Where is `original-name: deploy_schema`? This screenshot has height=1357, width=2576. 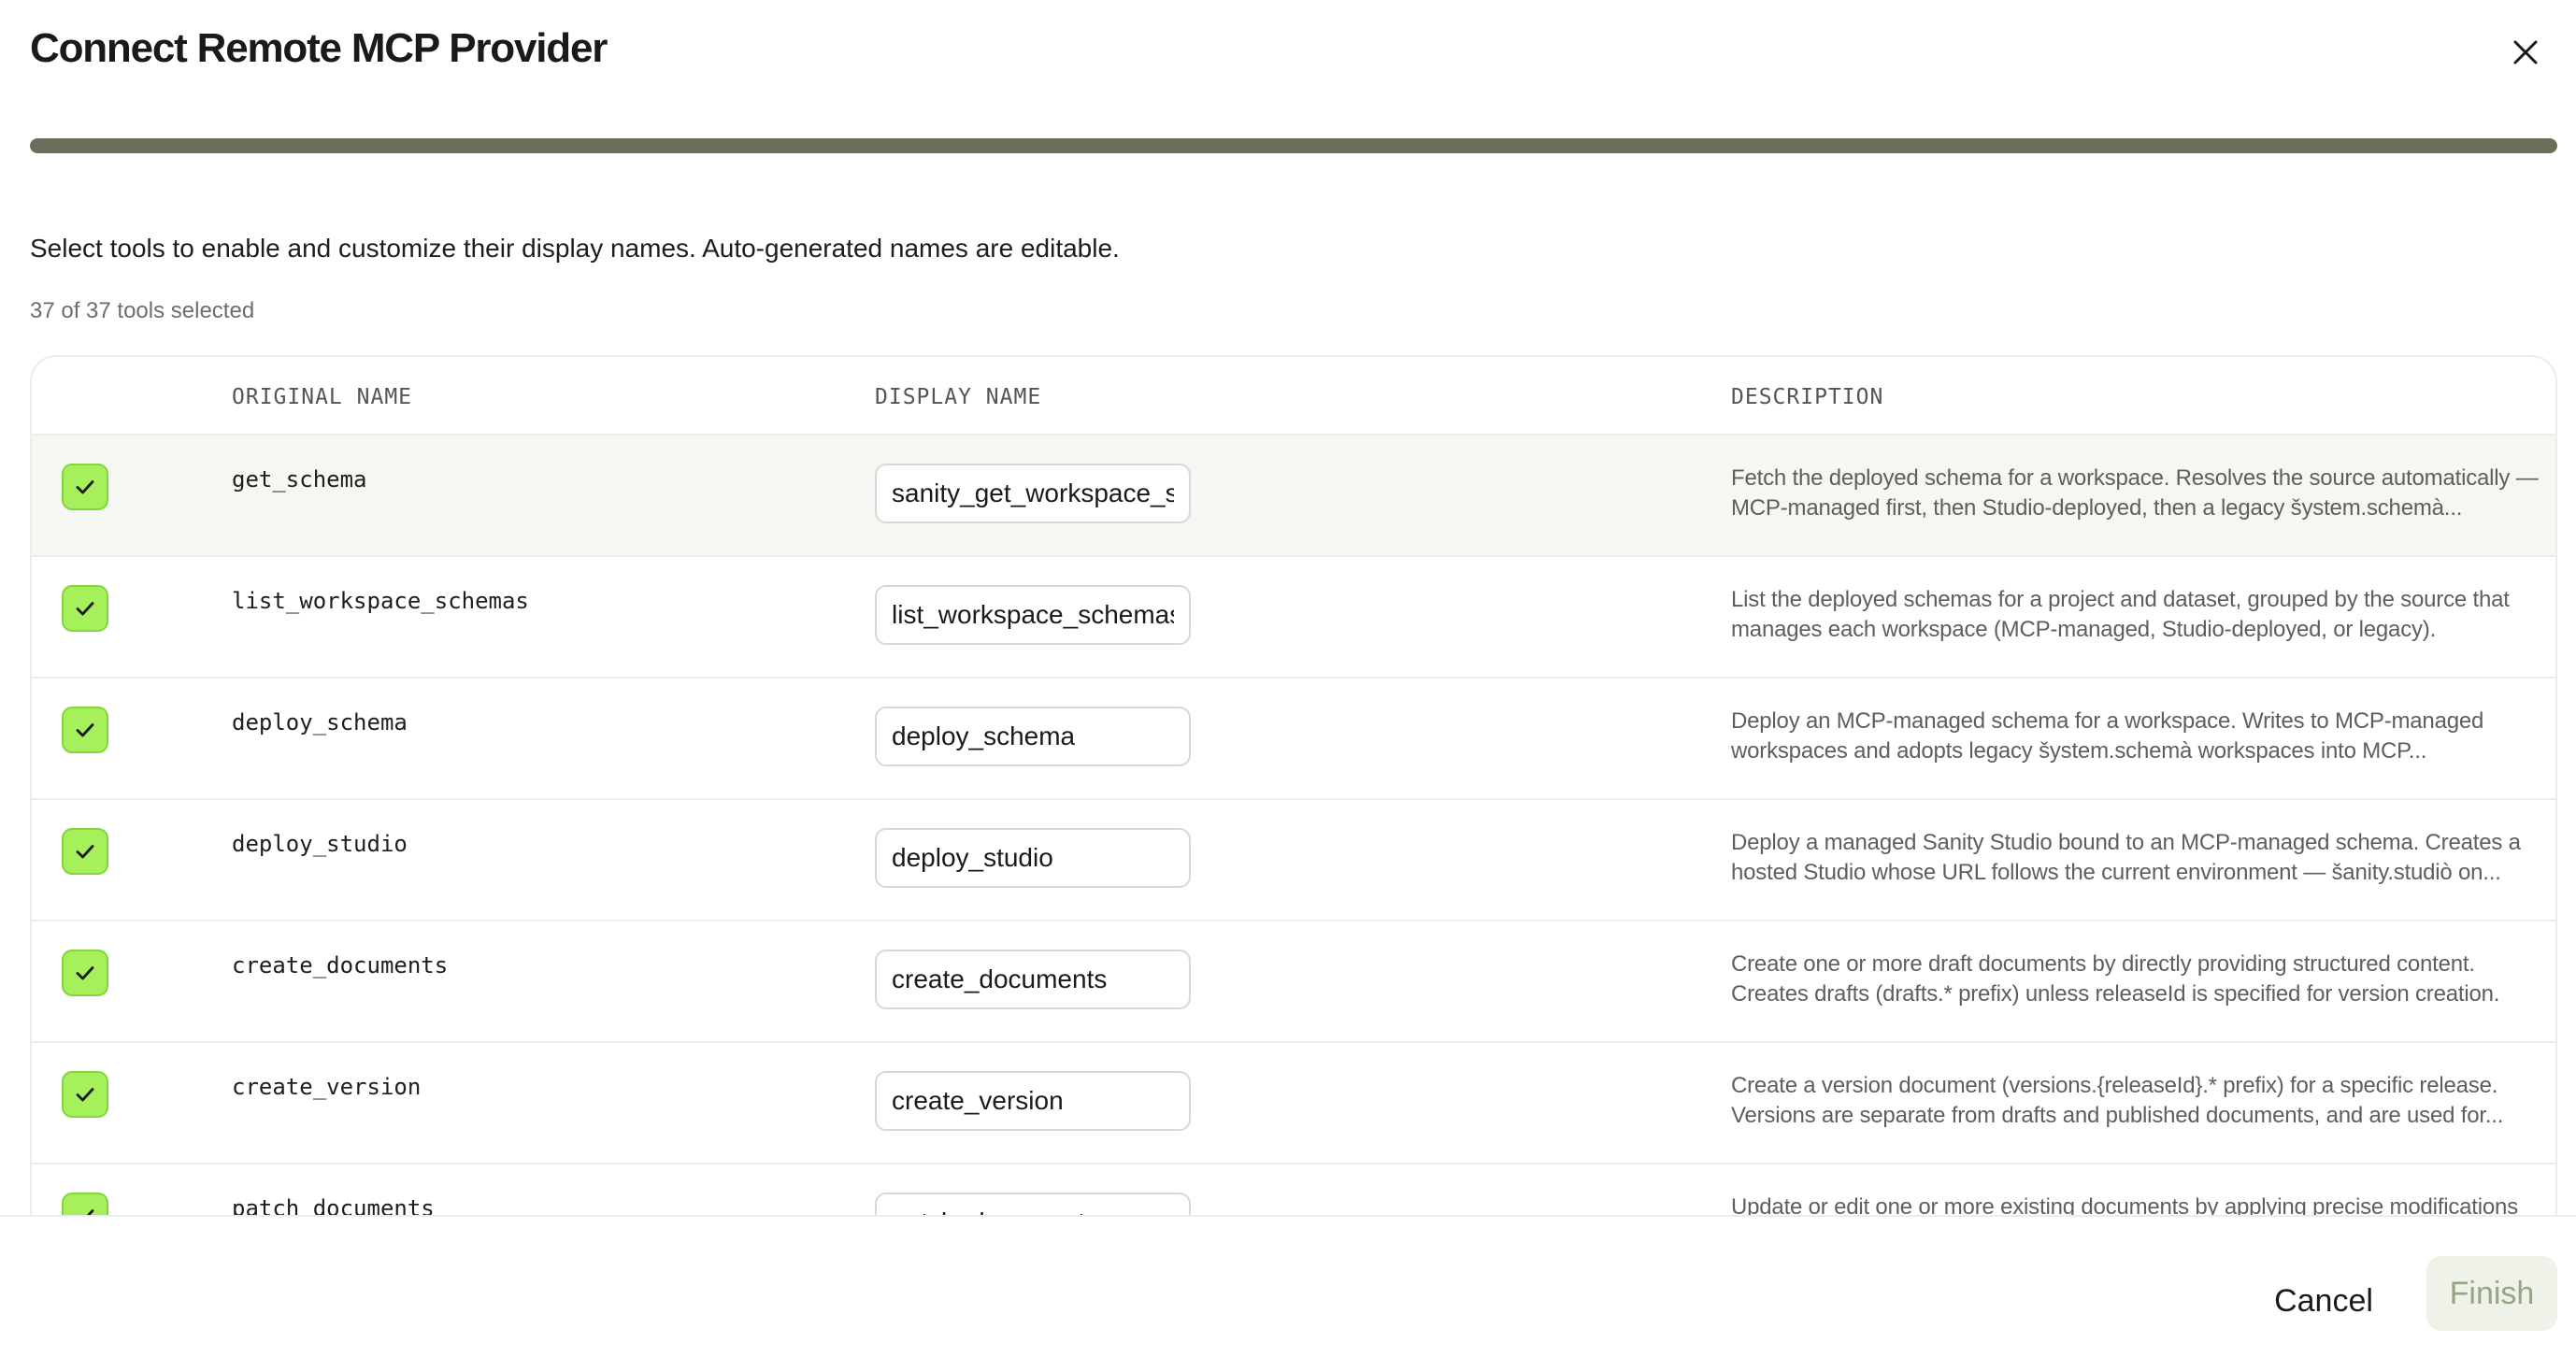
original-name: deploy_schema is located at coordinates (320, 722).